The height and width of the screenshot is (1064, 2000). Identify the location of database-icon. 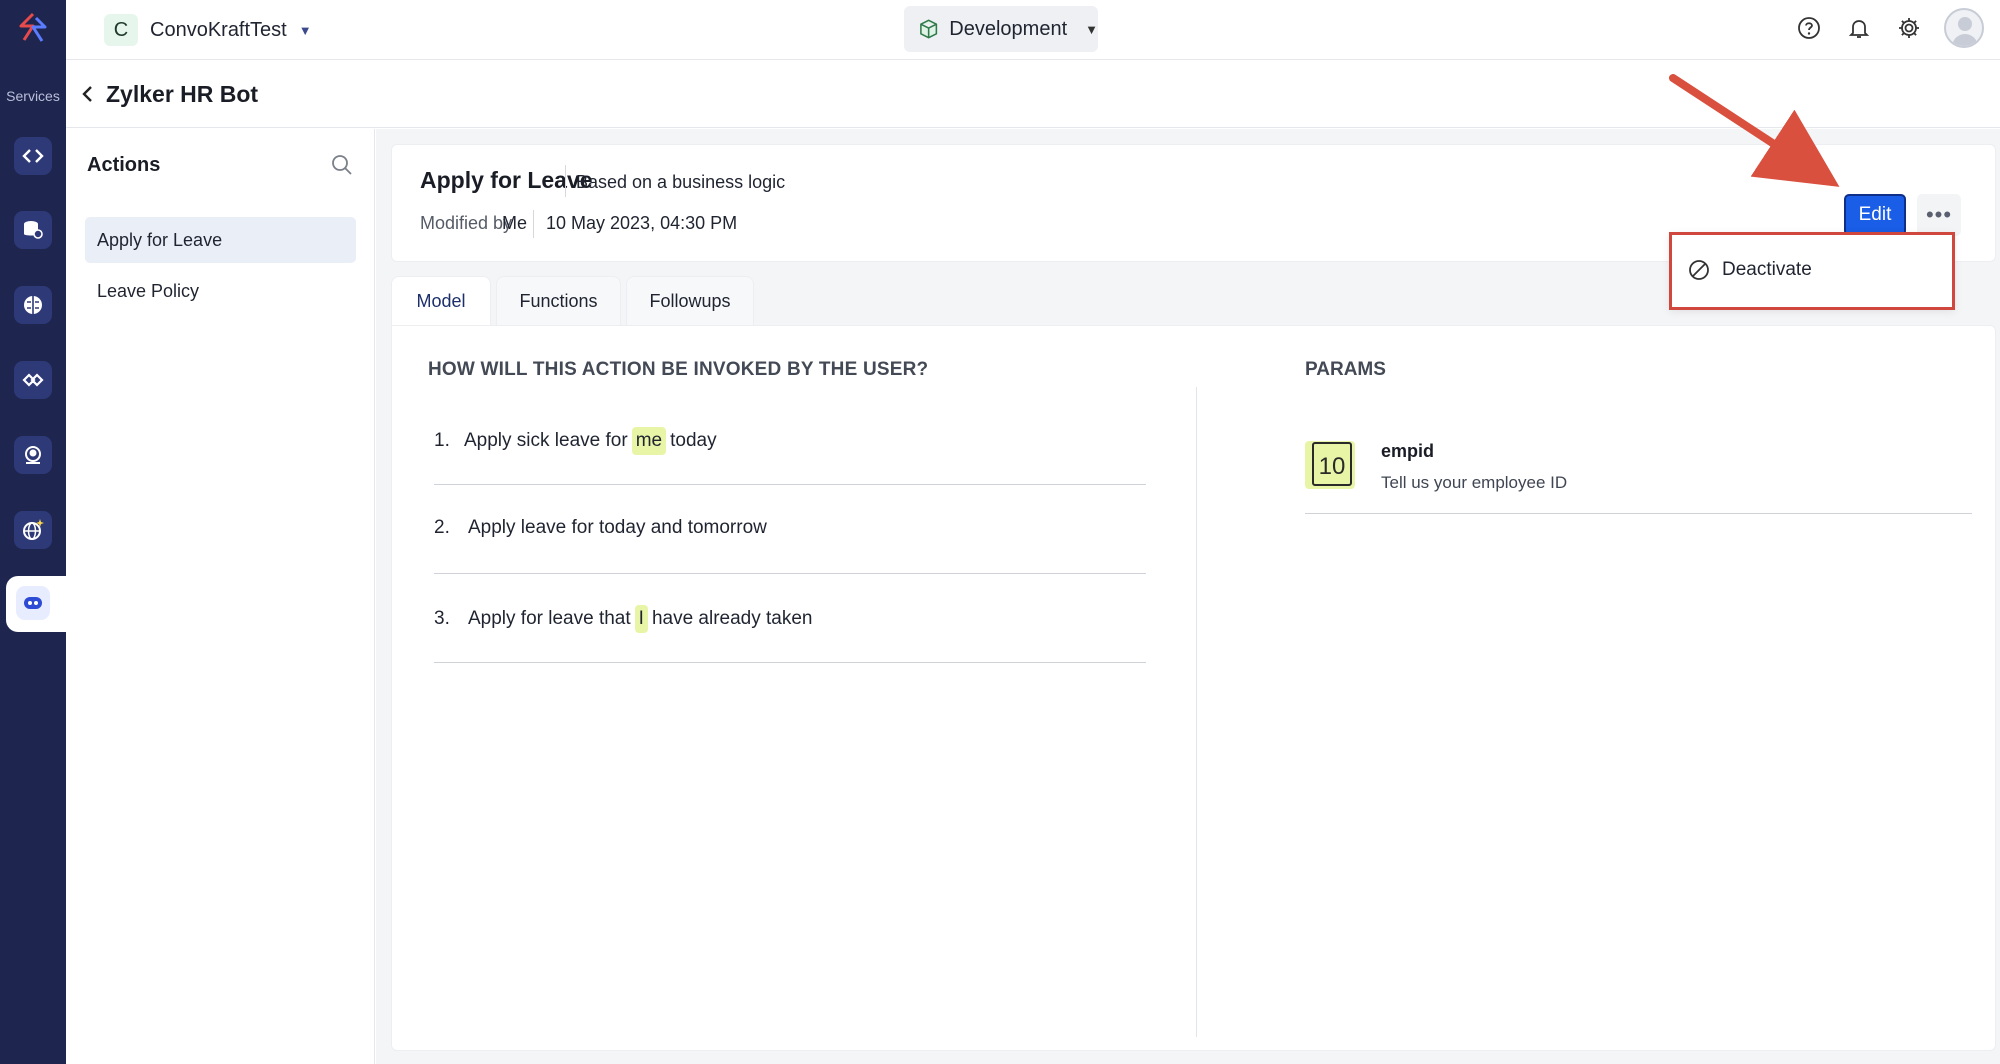
(33, 230).